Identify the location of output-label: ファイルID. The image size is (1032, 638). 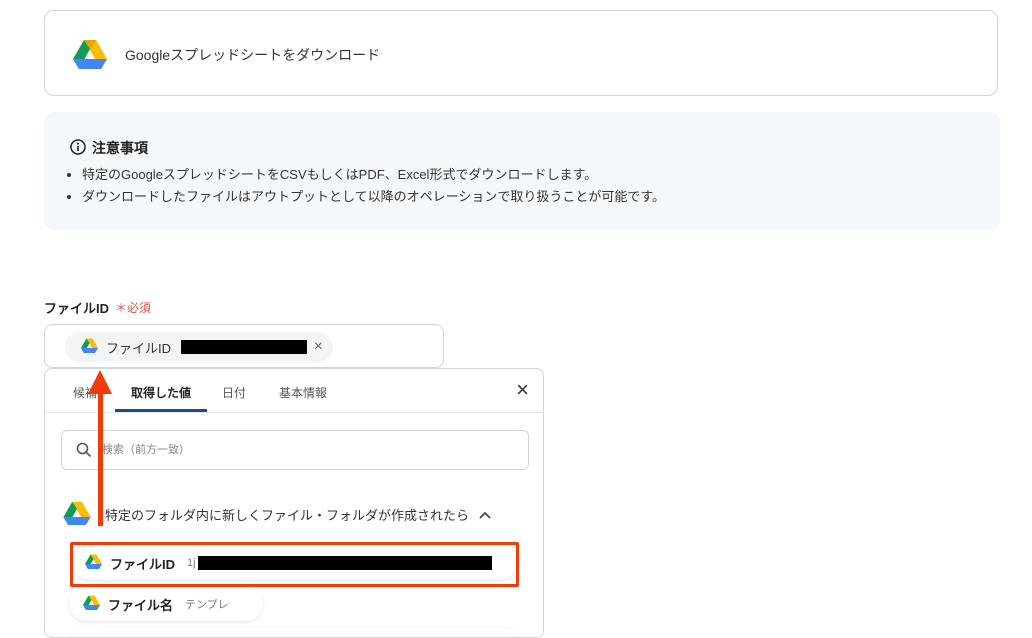
(143, 564).